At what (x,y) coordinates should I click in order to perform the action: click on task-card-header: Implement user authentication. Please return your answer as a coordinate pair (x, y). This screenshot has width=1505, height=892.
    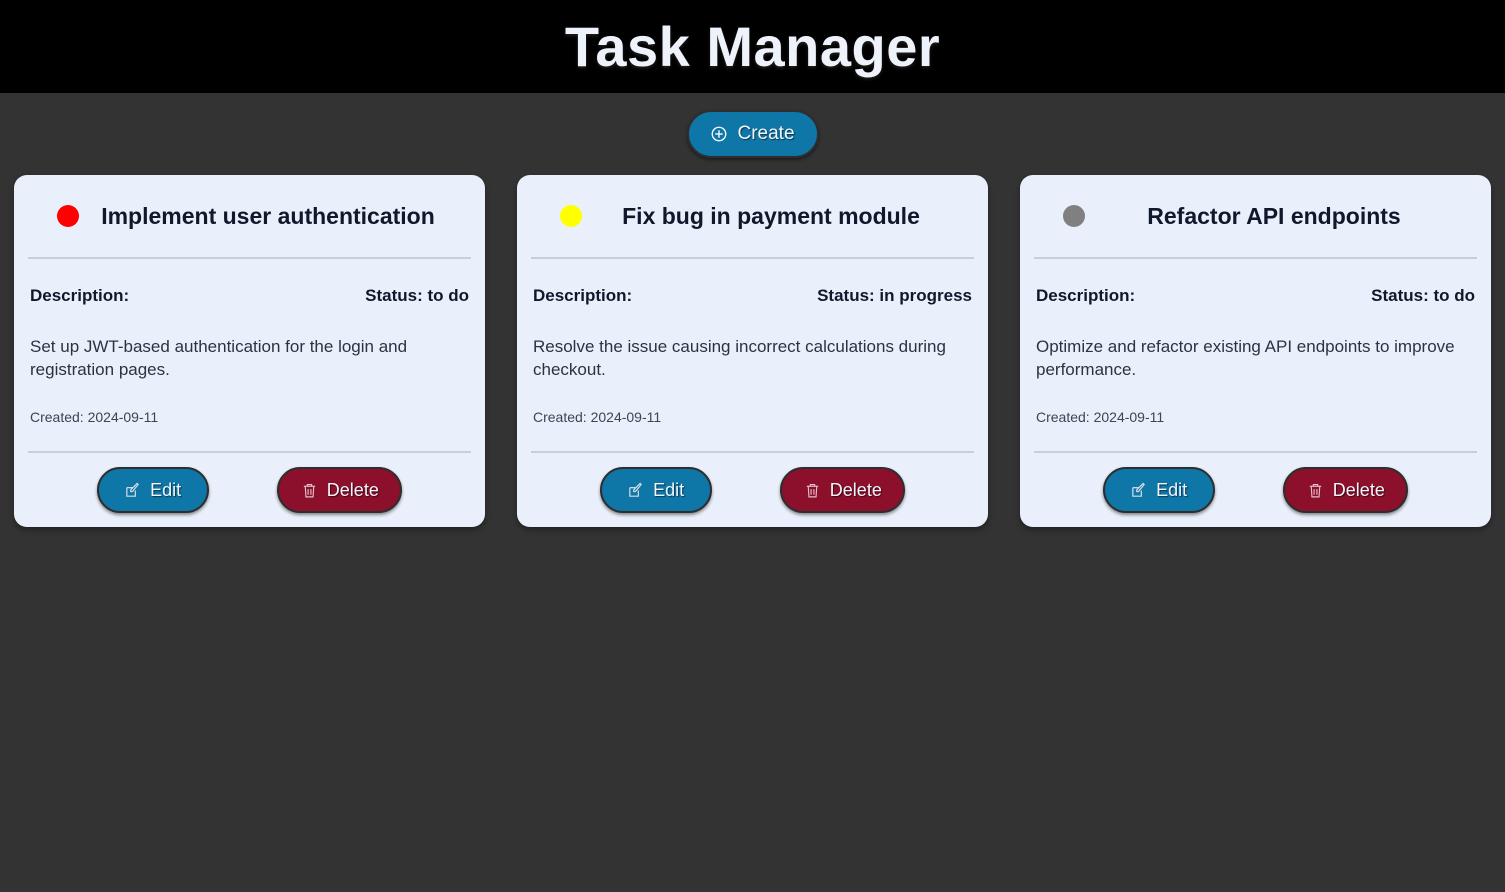
    Looking at the image, I should click on (249, 217).